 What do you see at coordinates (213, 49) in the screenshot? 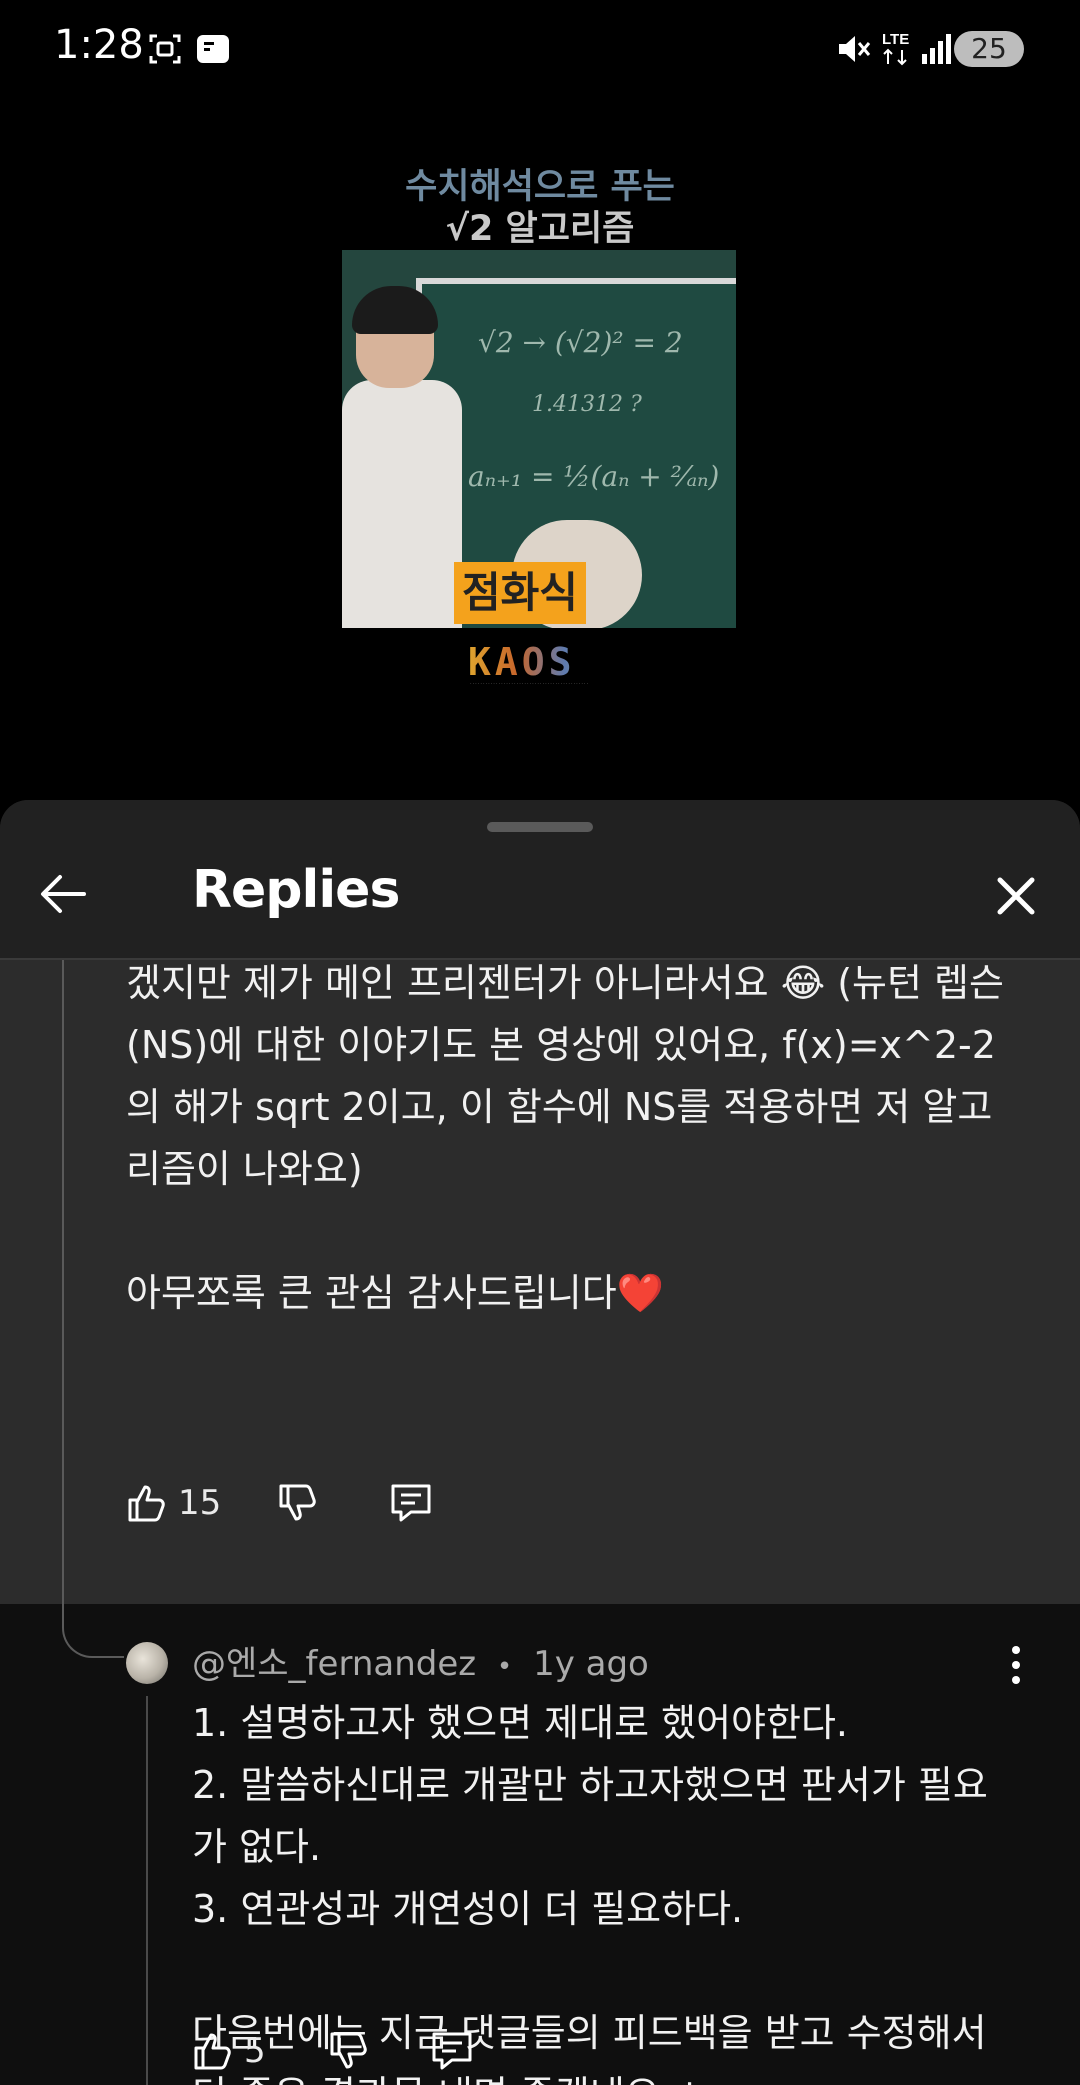
I see `notification-icon` at bounding box center [213, 49].